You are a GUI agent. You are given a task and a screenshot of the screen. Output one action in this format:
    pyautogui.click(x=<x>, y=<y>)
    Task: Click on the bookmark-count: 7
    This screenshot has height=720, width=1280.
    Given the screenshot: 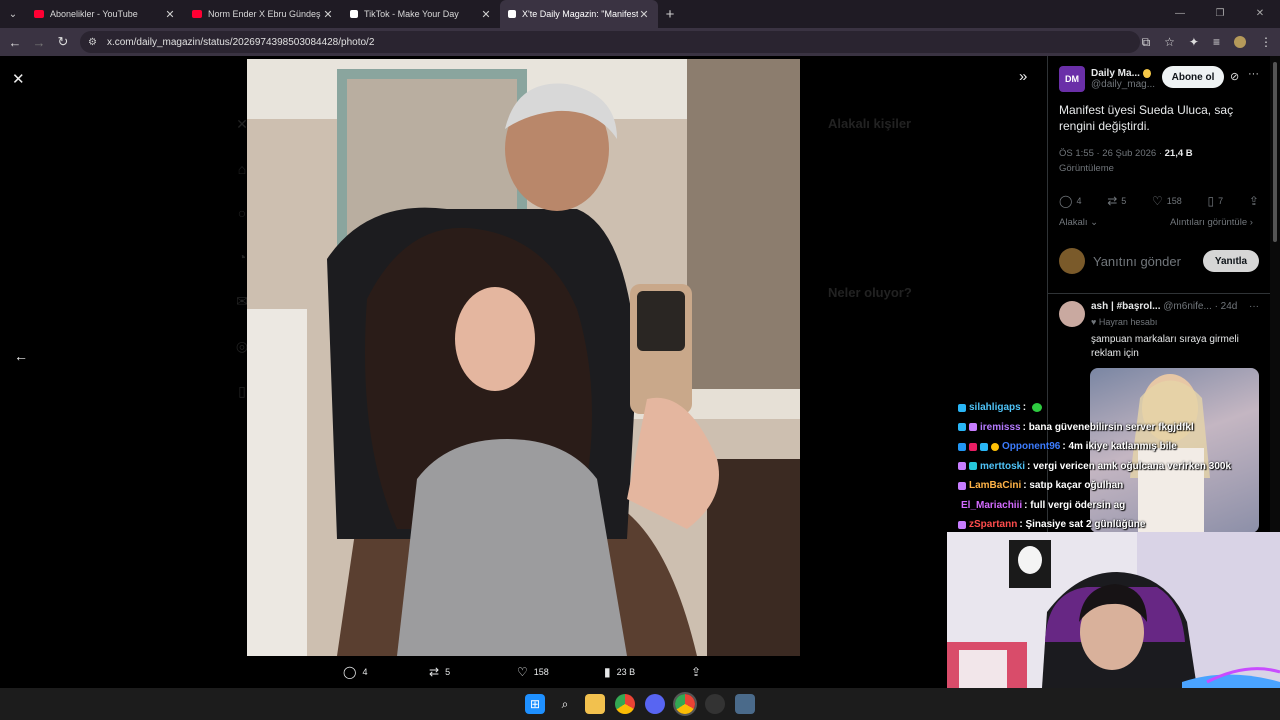 What is the action you would take?
    pyautogui.click(x=1221, y=201)
    